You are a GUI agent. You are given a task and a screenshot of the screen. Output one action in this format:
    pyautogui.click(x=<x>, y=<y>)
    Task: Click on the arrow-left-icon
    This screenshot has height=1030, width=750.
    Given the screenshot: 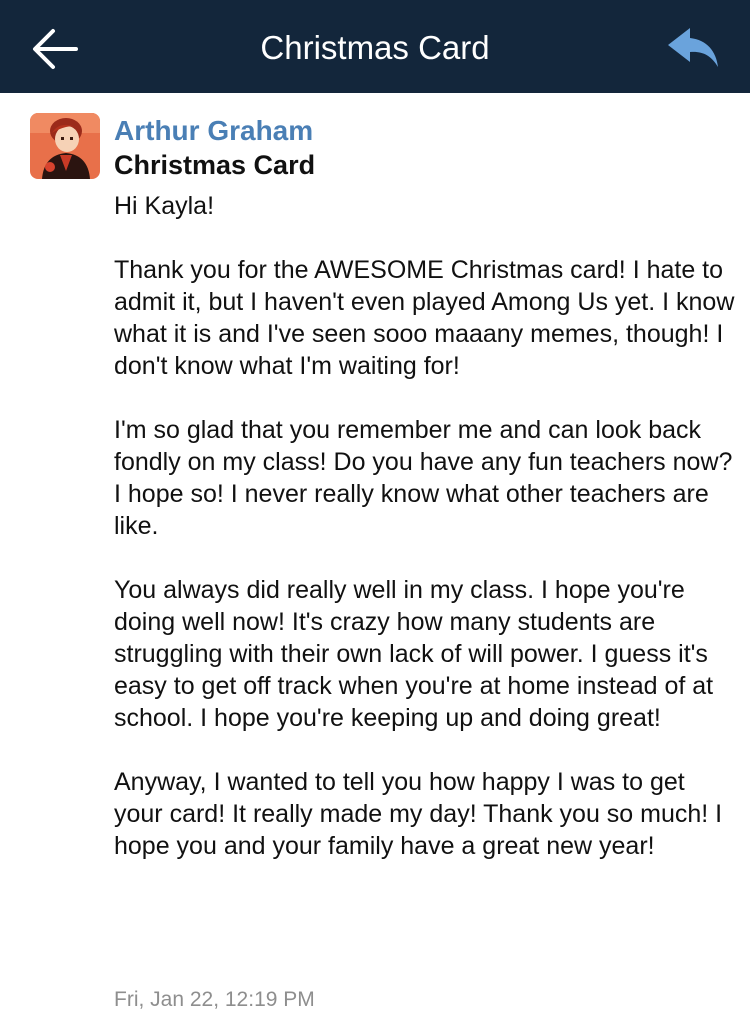 What is the action you would take?
    pyautogui.click(x=55, y=49)
    